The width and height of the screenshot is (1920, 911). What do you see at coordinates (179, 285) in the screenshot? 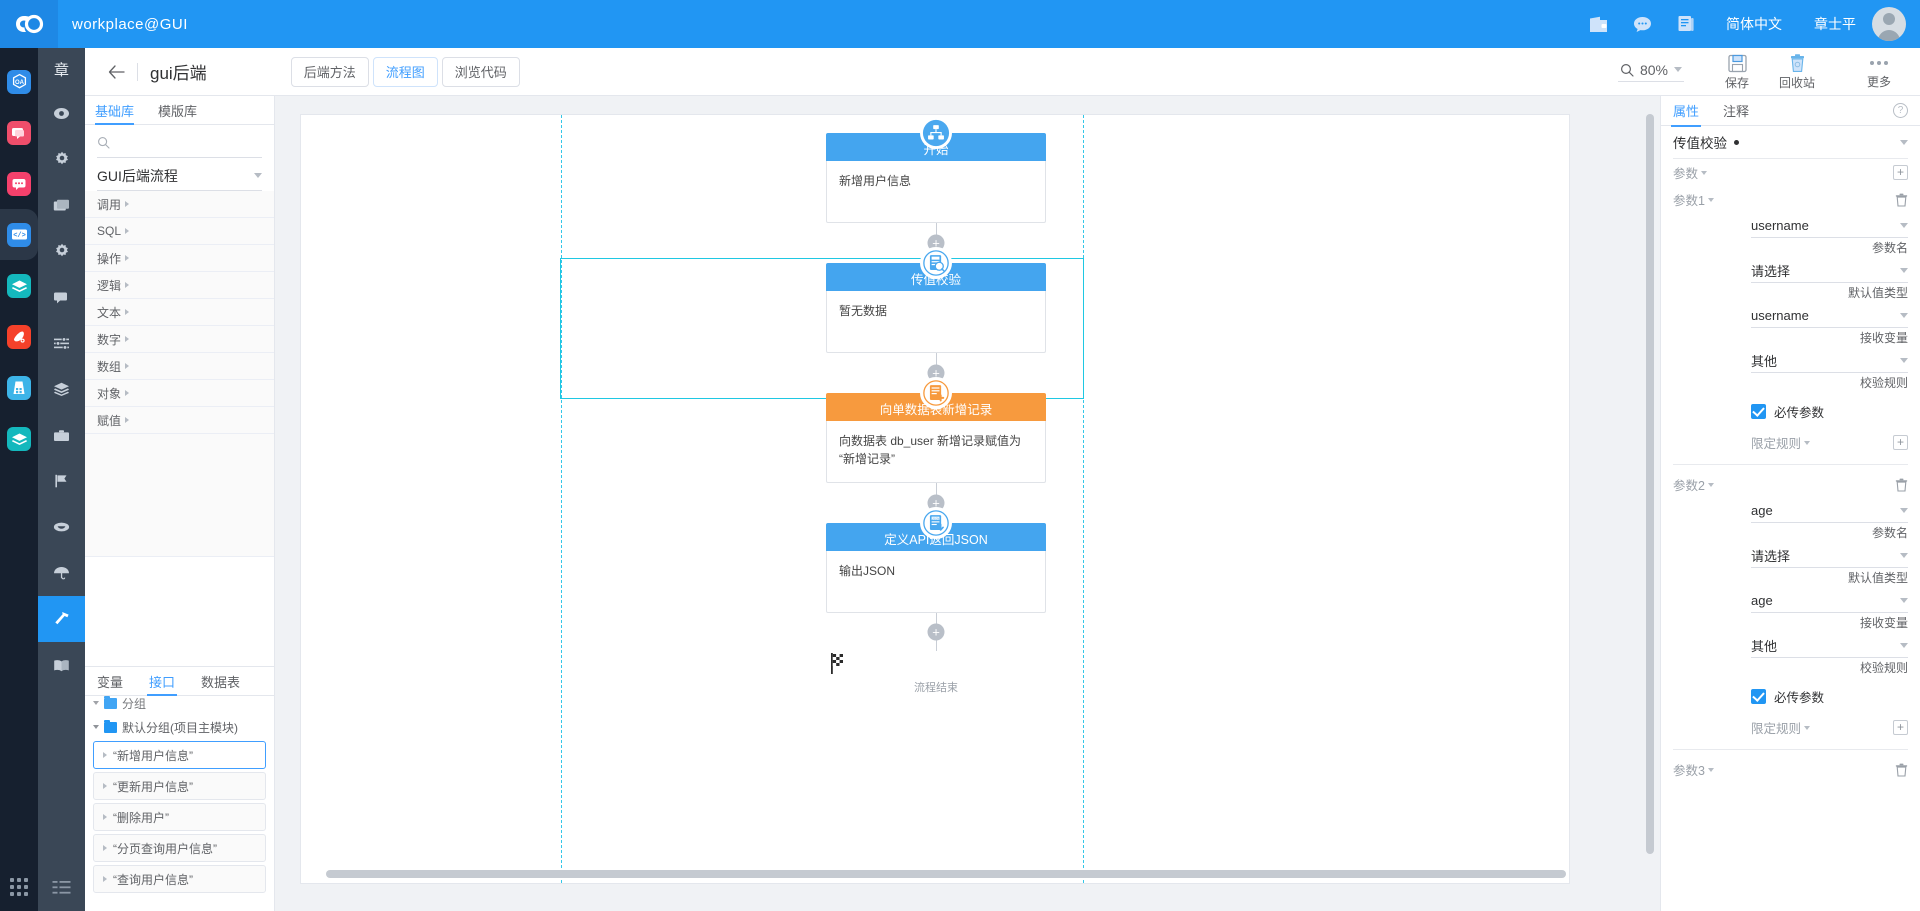
I see `lib-row-logic: 逻辑` at bounding box center [179, 285].